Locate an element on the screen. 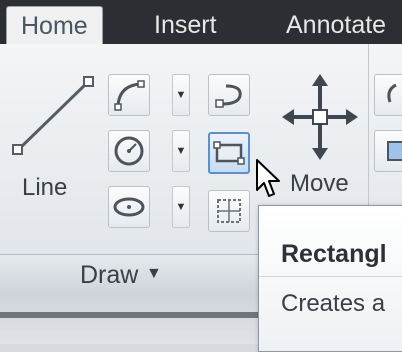 The width and height of the screenshot is (402, 352). polyline-icon is located at coordinates (129, 95).